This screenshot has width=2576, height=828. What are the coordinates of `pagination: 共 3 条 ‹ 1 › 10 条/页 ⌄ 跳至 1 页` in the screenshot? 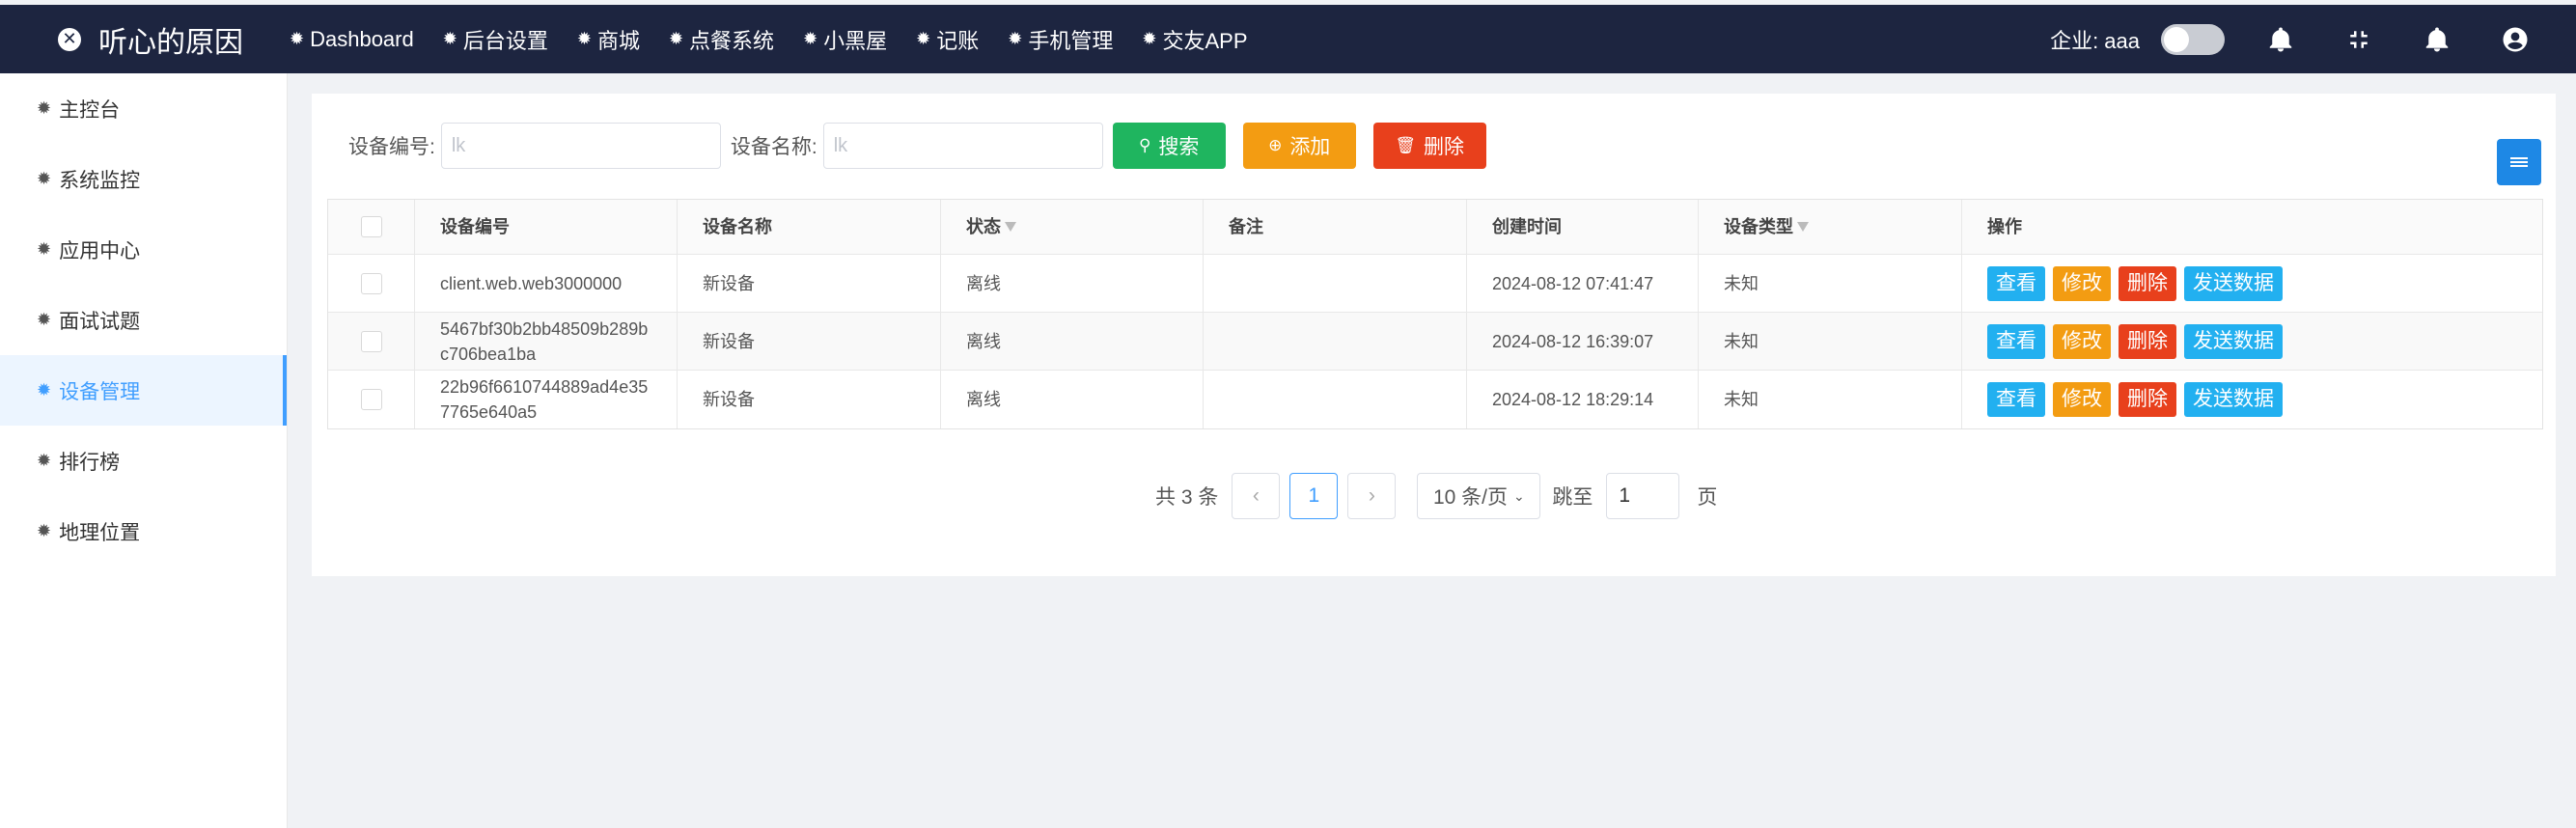 It's located at (1436, 496).